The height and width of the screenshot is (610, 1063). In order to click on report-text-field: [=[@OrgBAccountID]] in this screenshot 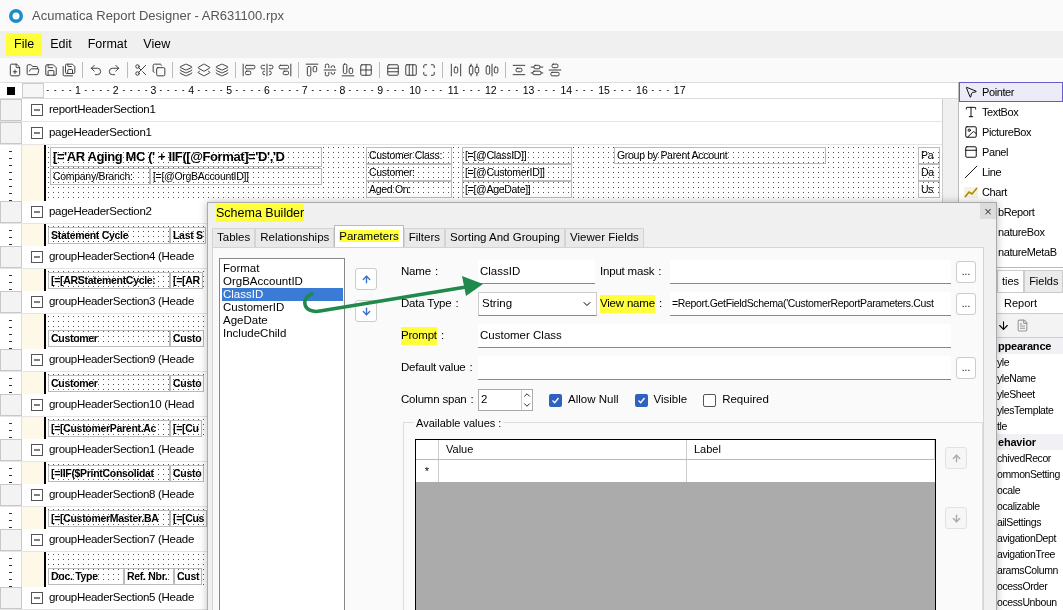, I will do `click(236, 176)`.